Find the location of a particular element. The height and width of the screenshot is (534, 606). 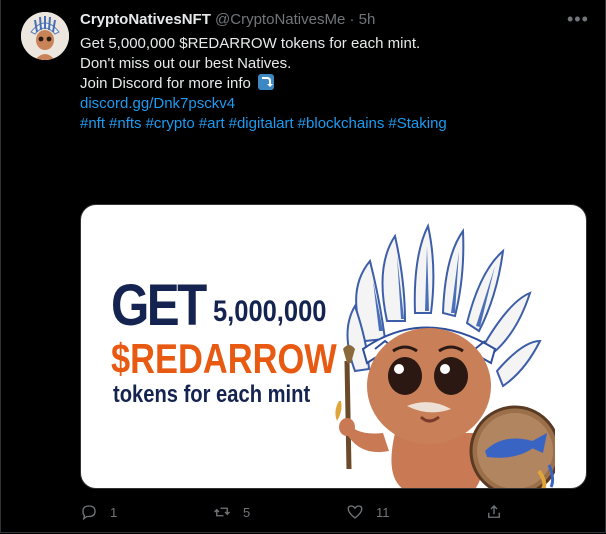

media-token-amount: 5,000,000 is located at coordinates (270, 311).